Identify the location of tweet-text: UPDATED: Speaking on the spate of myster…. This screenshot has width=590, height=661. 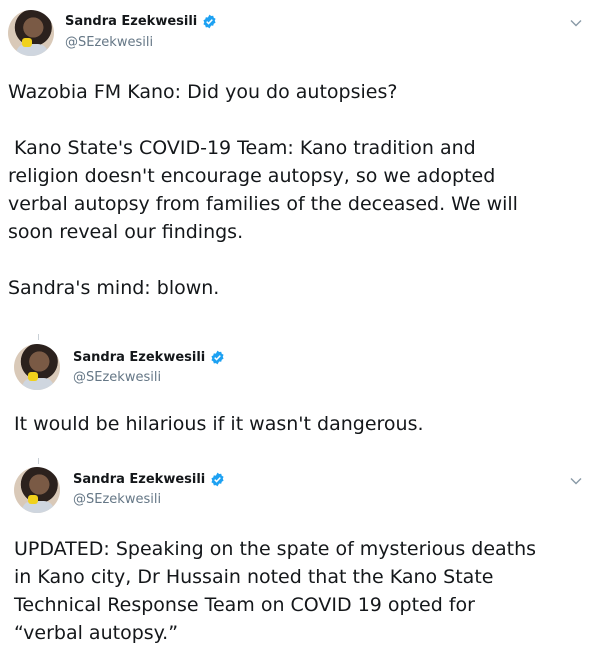
(275, 591).